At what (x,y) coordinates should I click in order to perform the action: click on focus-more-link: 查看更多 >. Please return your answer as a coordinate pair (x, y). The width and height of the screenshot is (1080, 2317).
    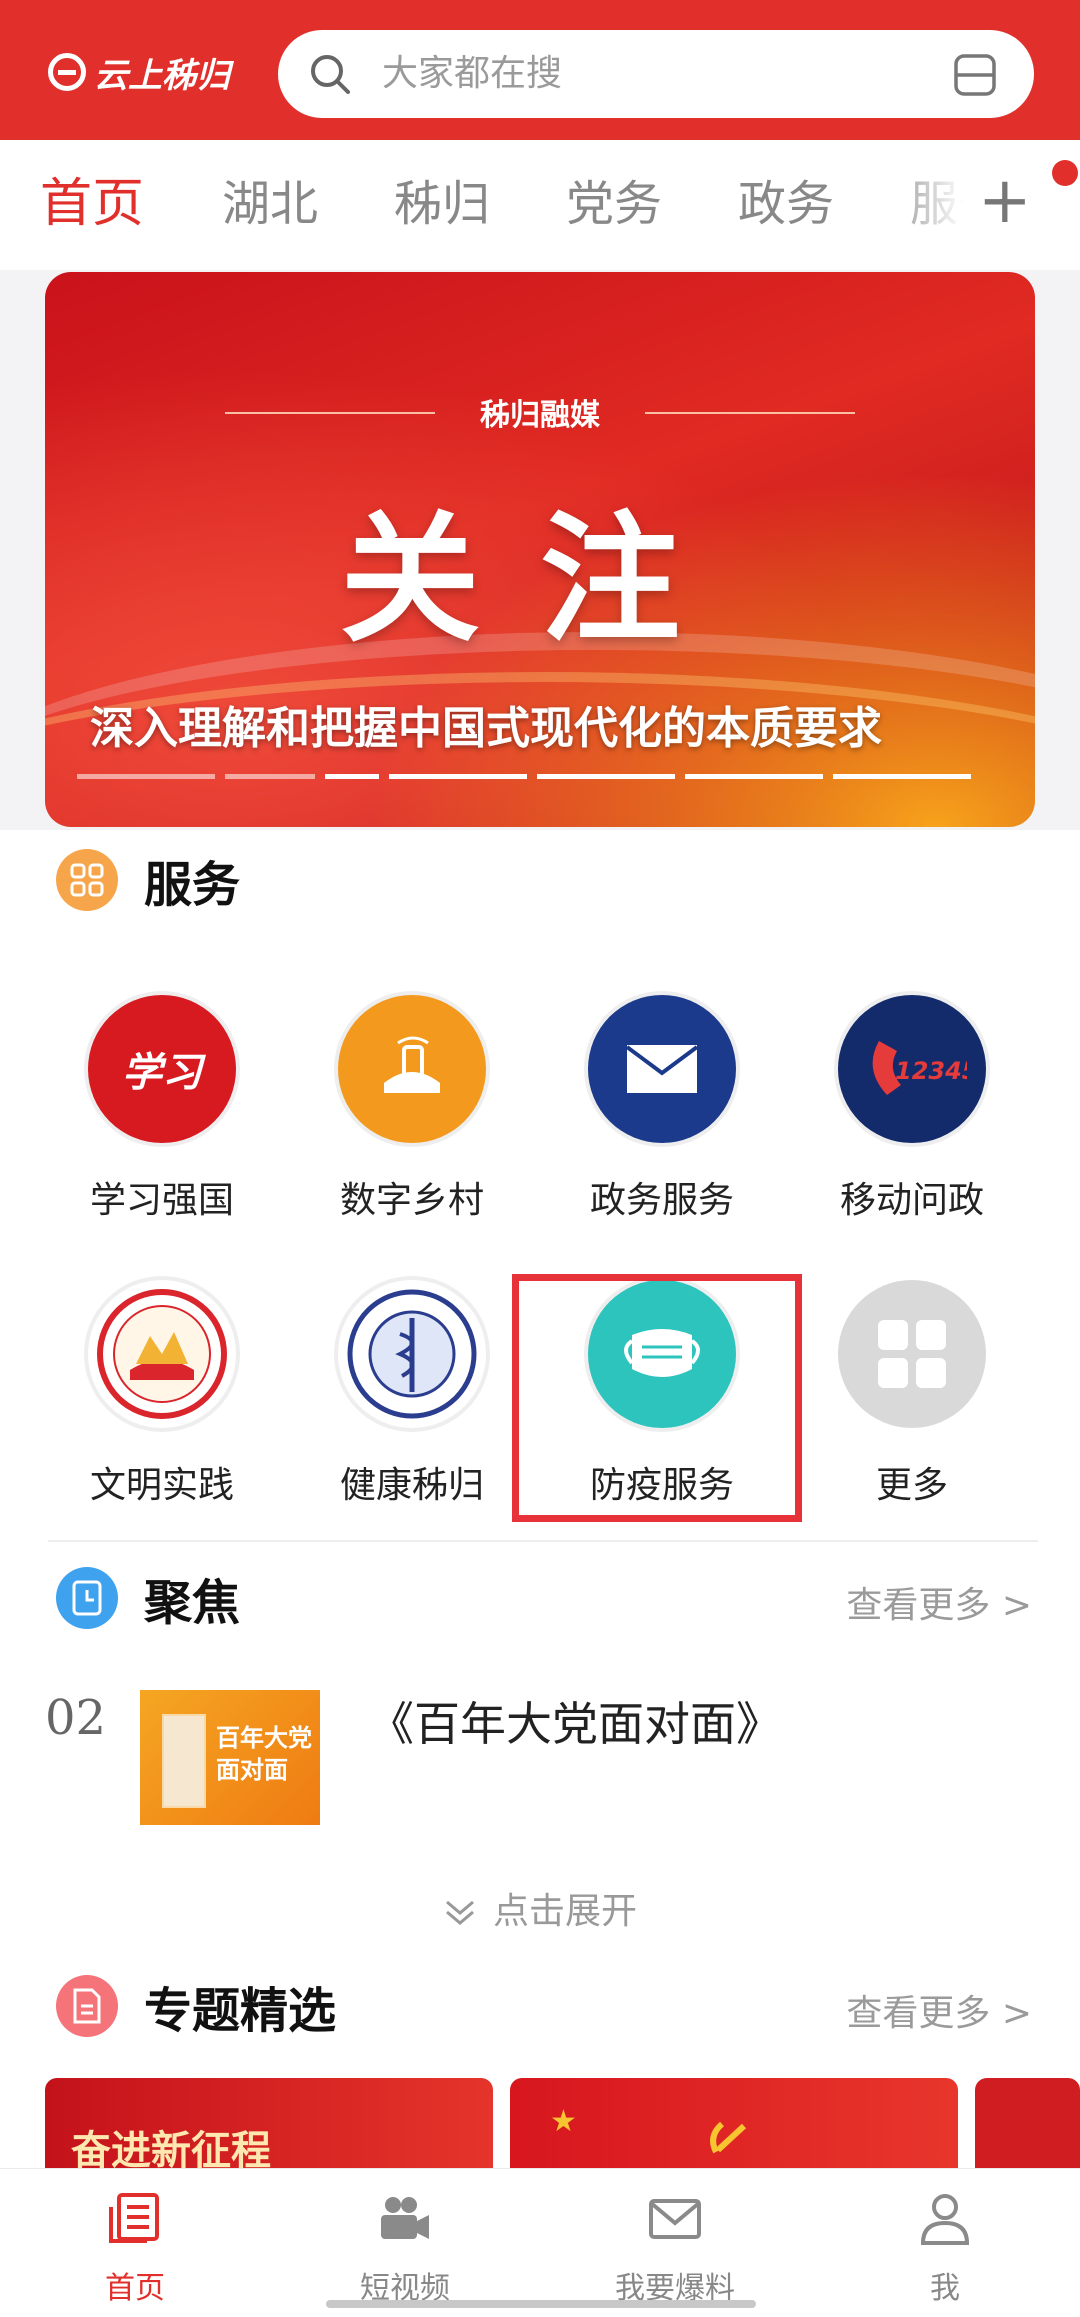
    Looking at the image, I should click on (939, 1602).